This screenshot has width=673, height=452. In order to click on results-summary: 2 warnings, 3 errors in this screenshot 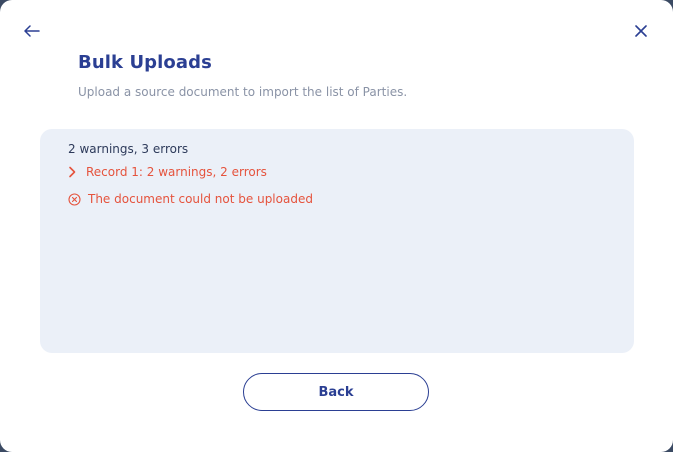, I will do `click(128, 149)`.